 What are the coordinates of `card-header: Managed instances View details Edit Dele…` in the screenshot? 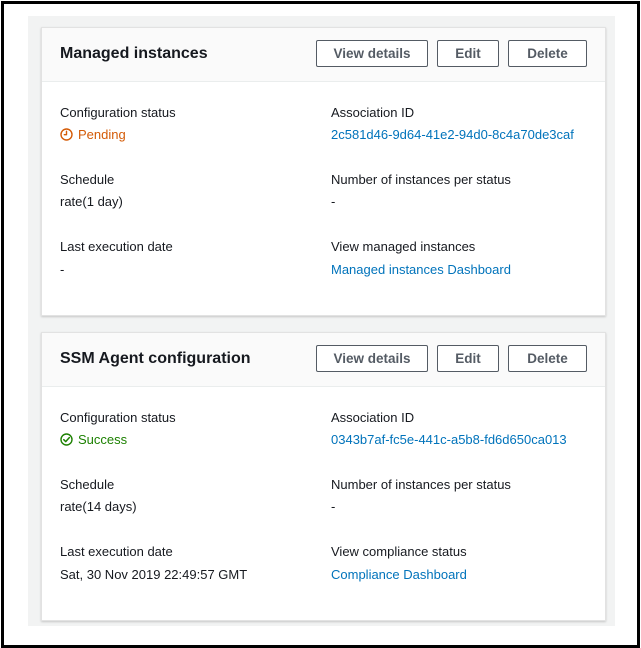 It's located at (323, 55).